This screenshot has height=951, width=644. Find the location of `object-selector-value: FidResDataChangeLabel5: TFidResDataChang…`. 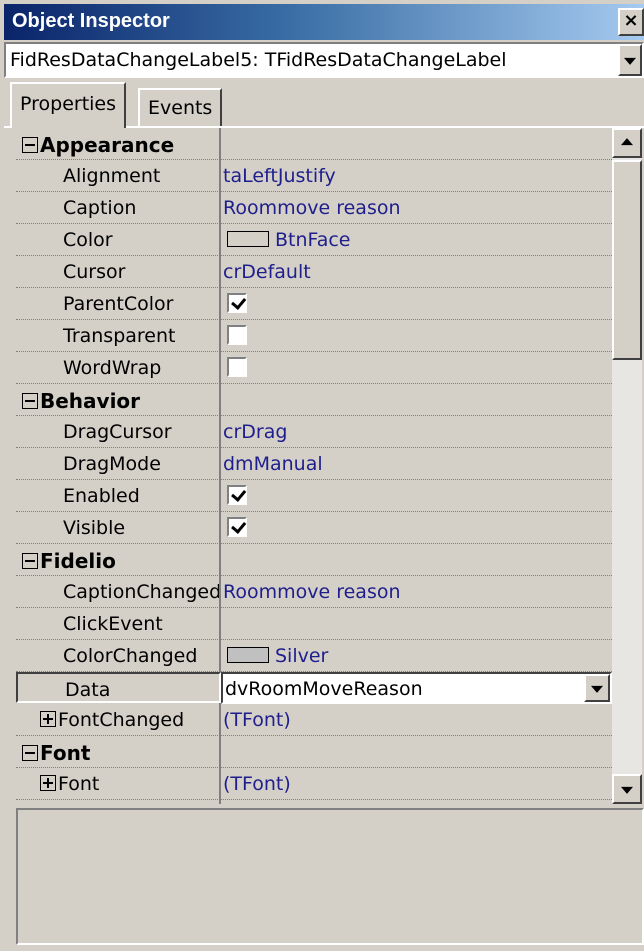

object-selector-value: FidResDataChangeLabel5: TFidResDataChang… is located at coordinates (258, 60).